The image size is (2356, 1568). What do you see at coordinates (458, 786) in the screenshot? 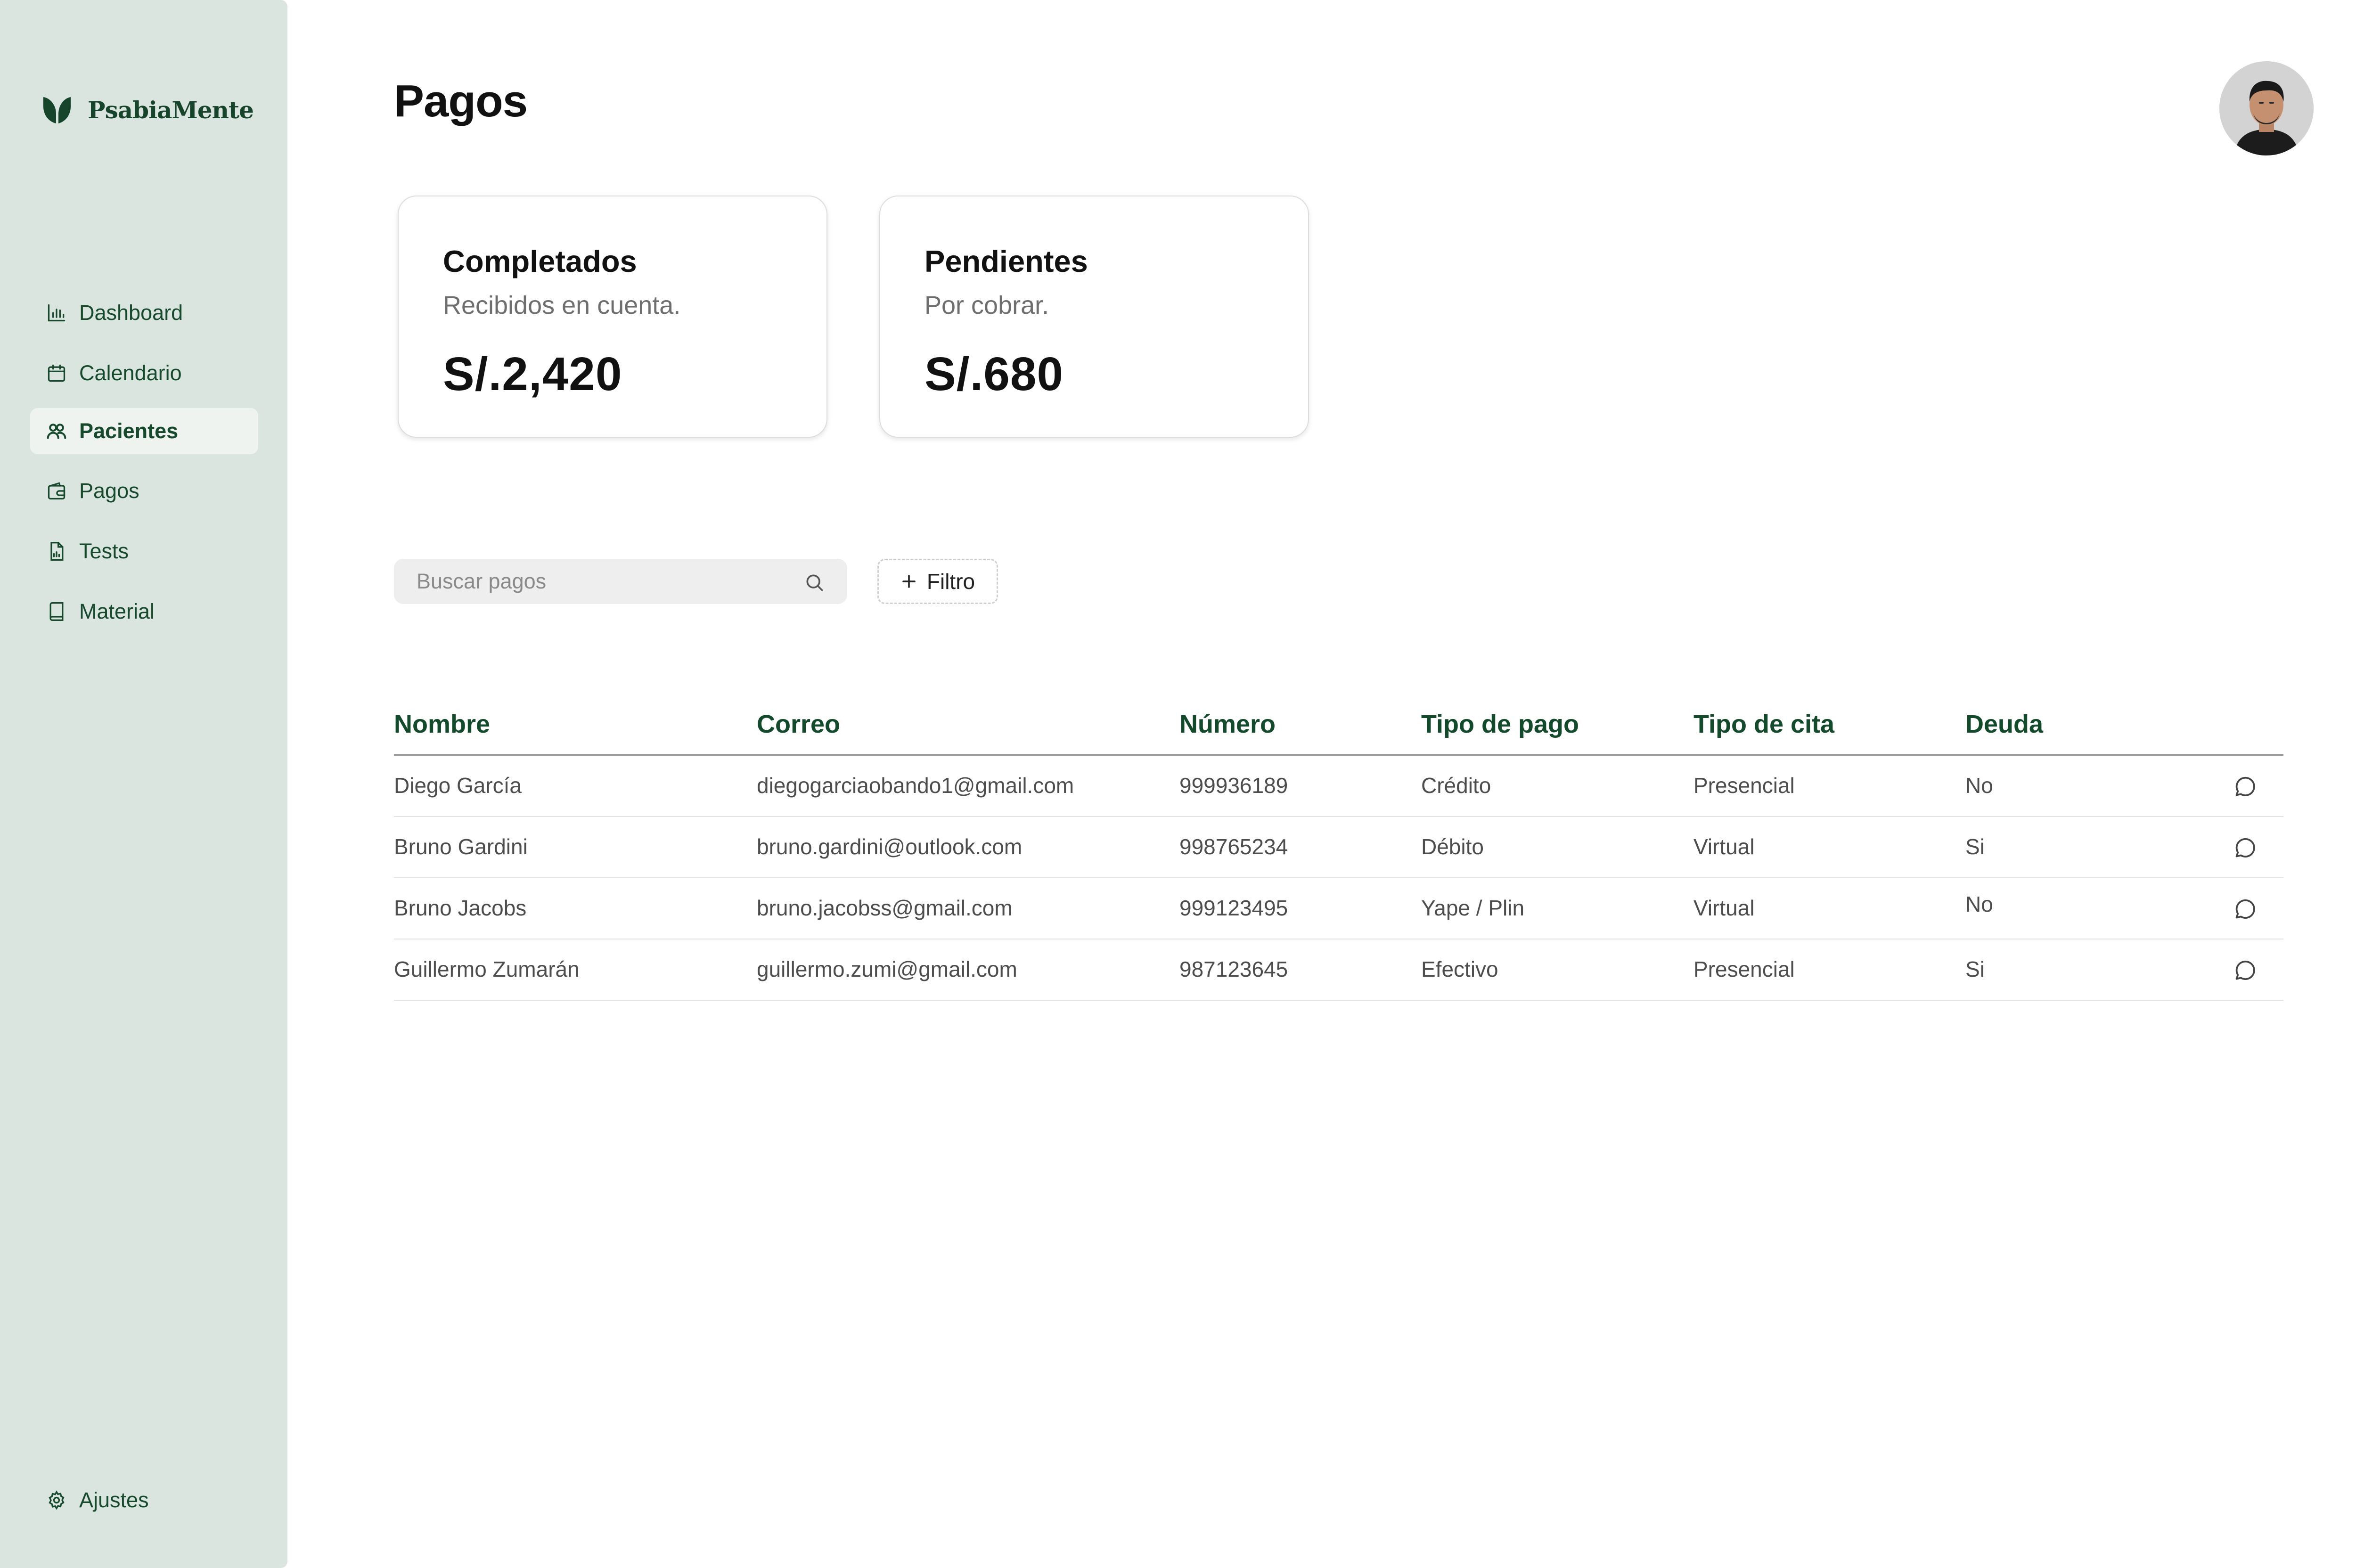
I see `cell-nombre: Diego García` at bounding box center [458, 786].